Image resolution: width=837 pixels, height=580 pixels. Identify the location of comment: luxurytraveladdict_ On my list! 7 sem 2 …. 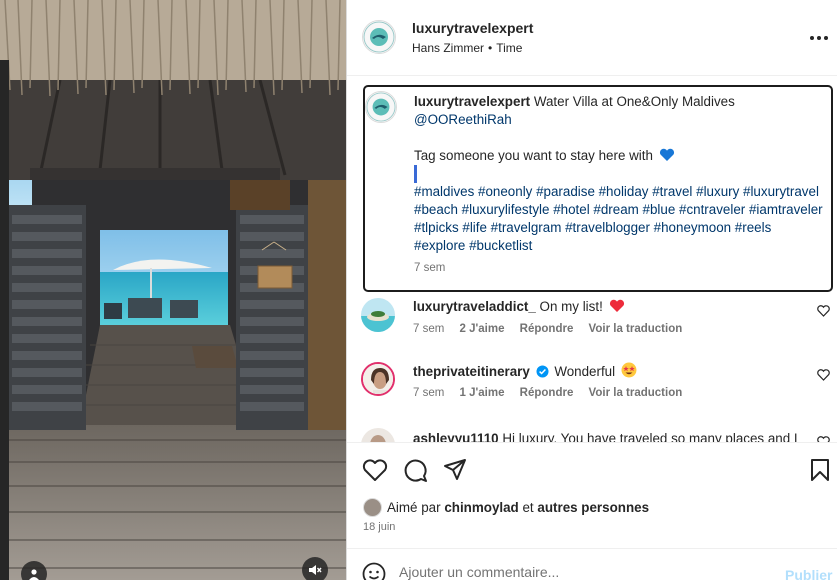
(596, 323).